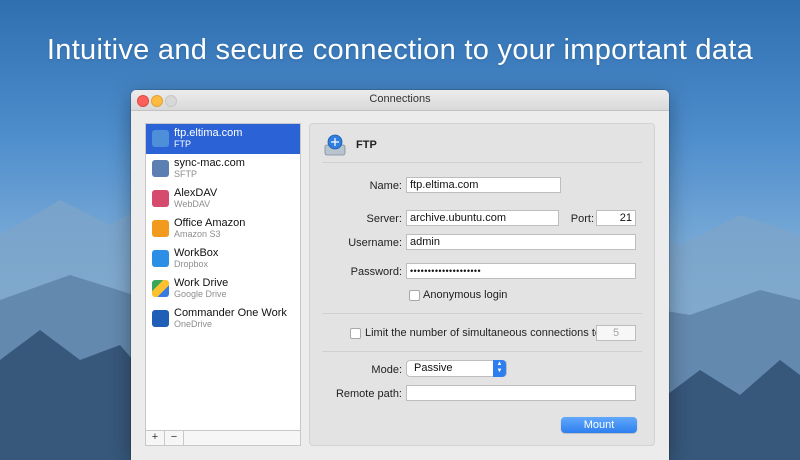  What do you see at coordinates (160, 318) in the screenshot?
I see `onedrive-icon` at bounding box center [160, 318].